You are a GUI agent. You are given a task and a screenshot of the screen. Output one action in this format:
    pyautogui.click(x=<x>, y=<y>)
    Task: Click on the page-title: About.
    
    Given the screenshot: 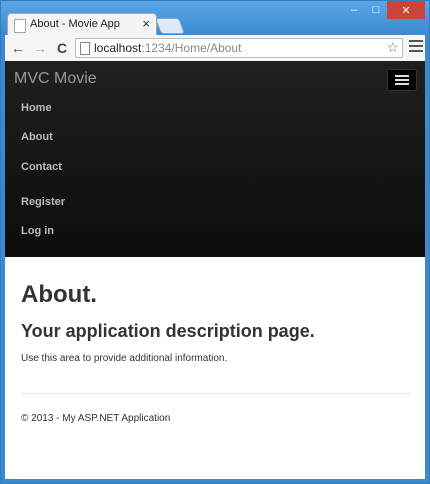 What is the action you would take?
    pyautogui.click(x=59, y=294)
    